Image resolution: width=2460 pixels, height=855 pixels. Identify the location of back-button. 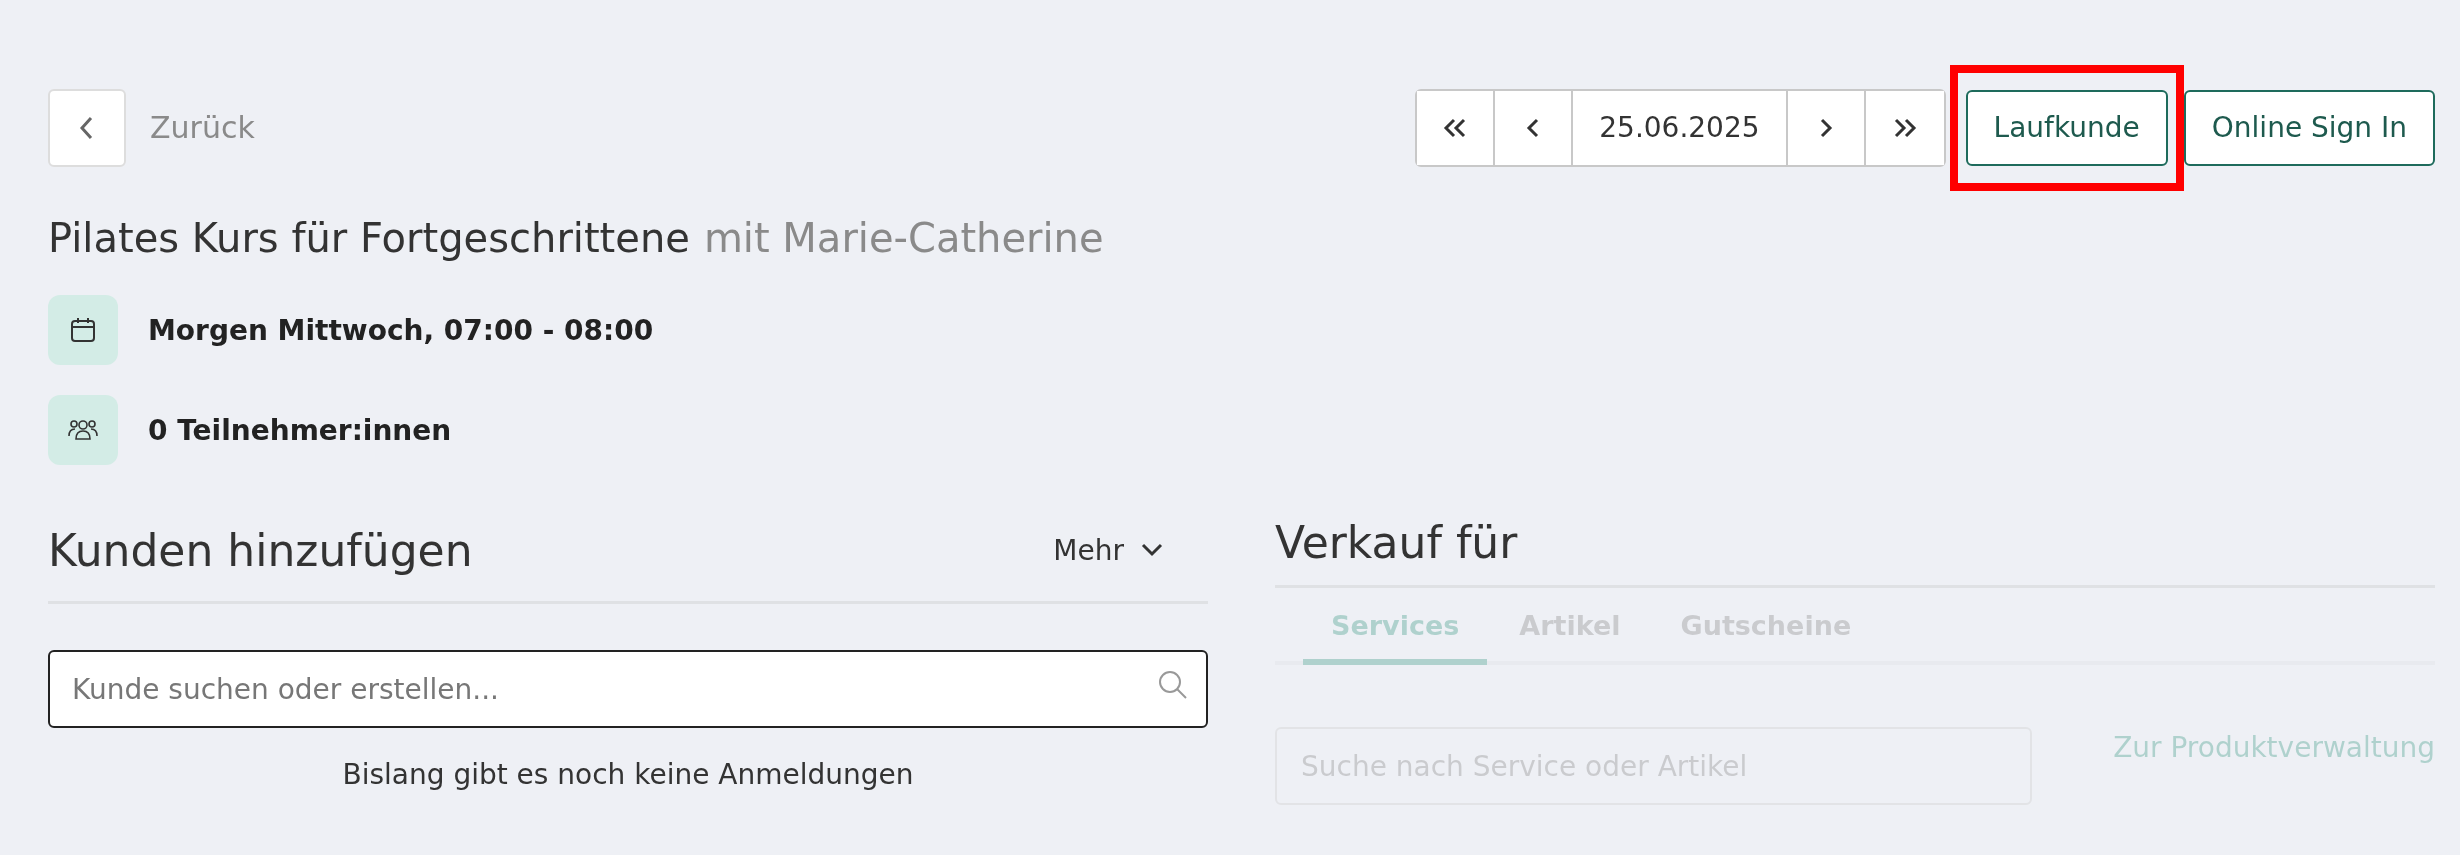
(87, 127).